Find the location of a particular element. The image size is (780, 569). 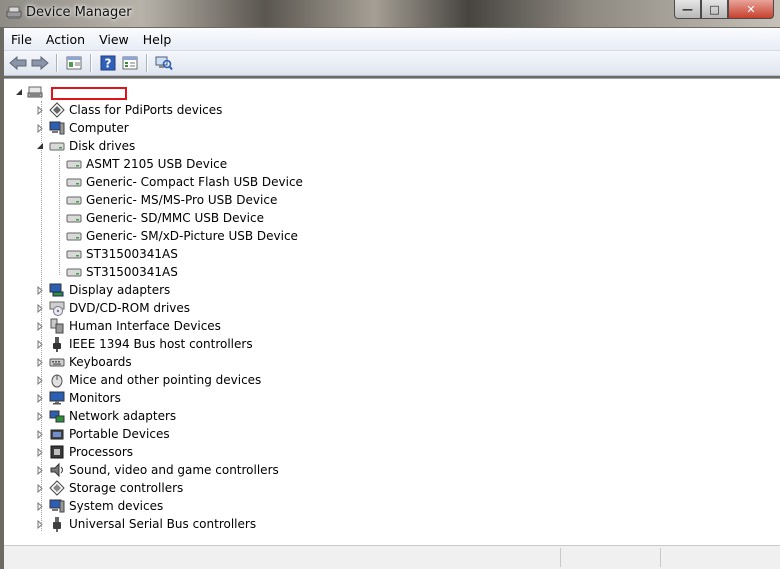

tree-category: Portable Devices is located at coordinates (102, 434).